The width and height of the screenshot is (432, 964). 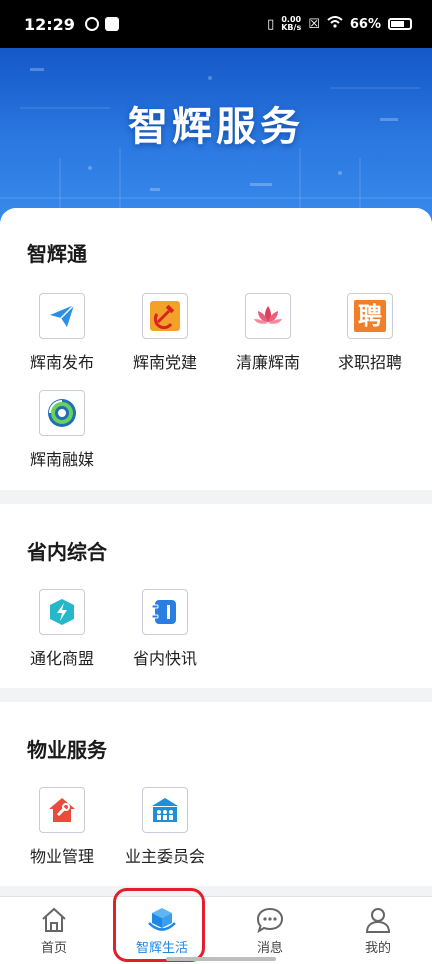 What do you see at coordinates (268, 316) in the screenshot?
I see `lotus-icon` at bounding box center [268, 316].